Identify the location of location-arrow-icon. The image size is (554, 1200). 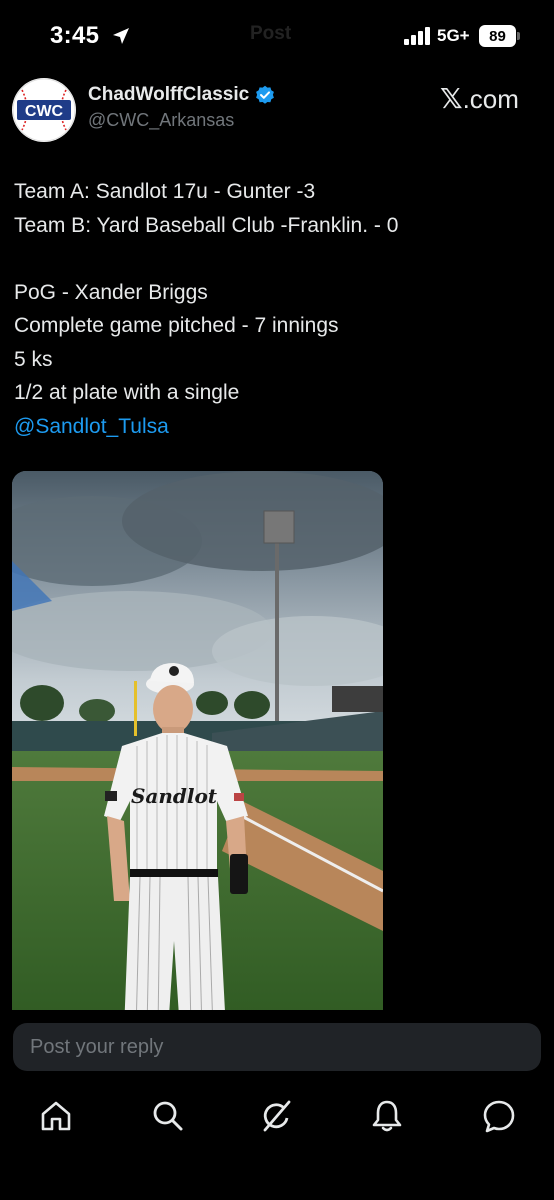
(121, 36).